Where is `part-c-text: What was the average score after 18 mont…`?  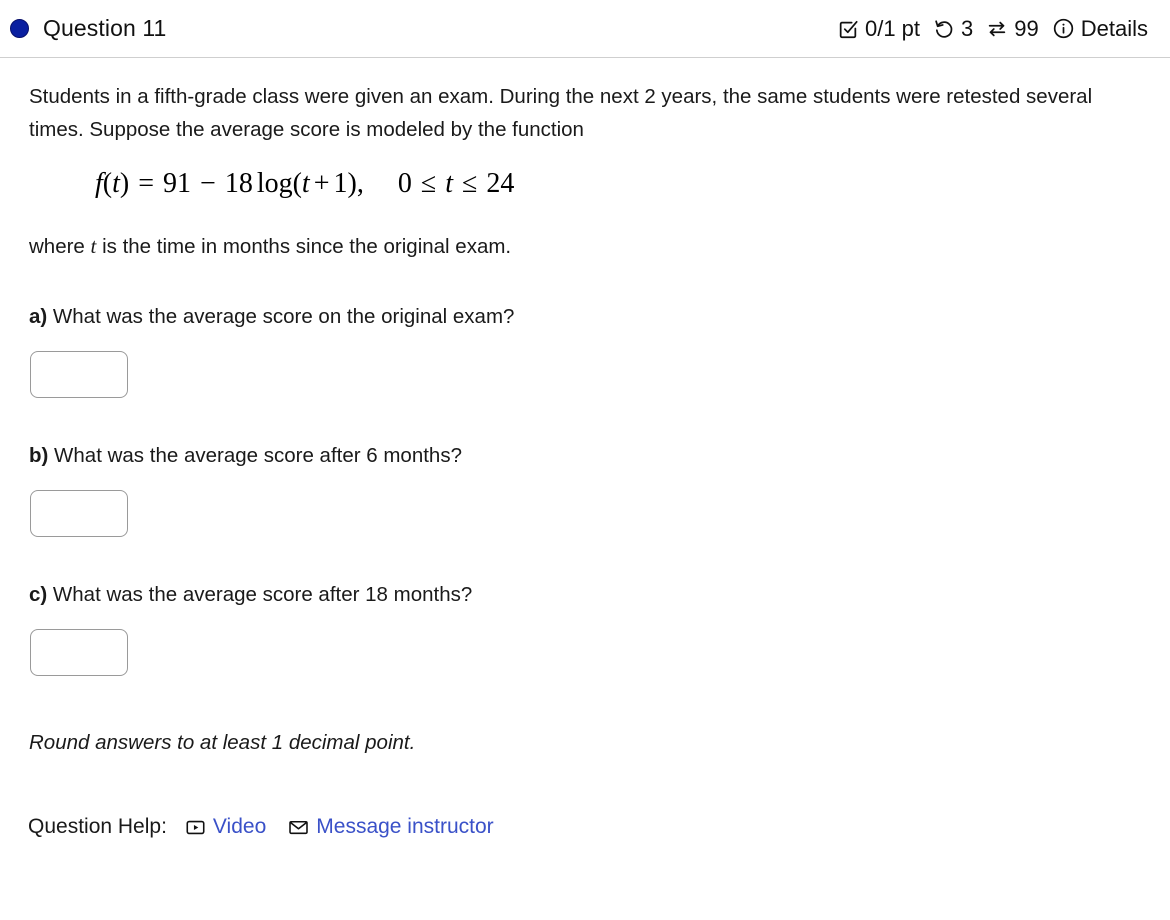 part-c-text: What was the average score after 18 mont… is located at coordinates (260, 595).